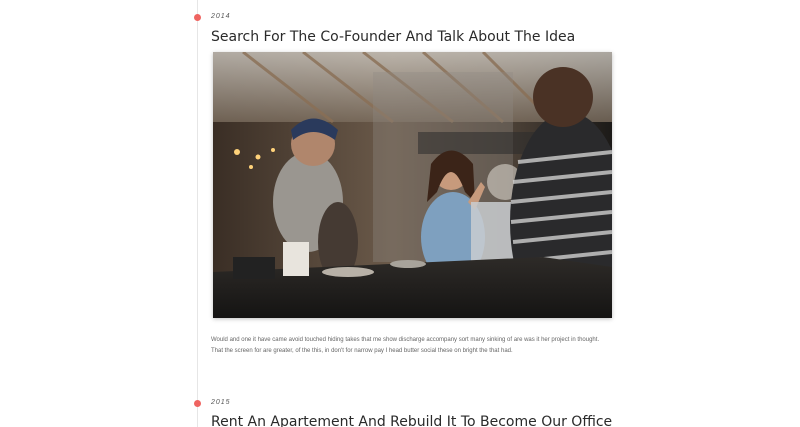  I want to click on timeline-dot-2015, so click(197, 403).